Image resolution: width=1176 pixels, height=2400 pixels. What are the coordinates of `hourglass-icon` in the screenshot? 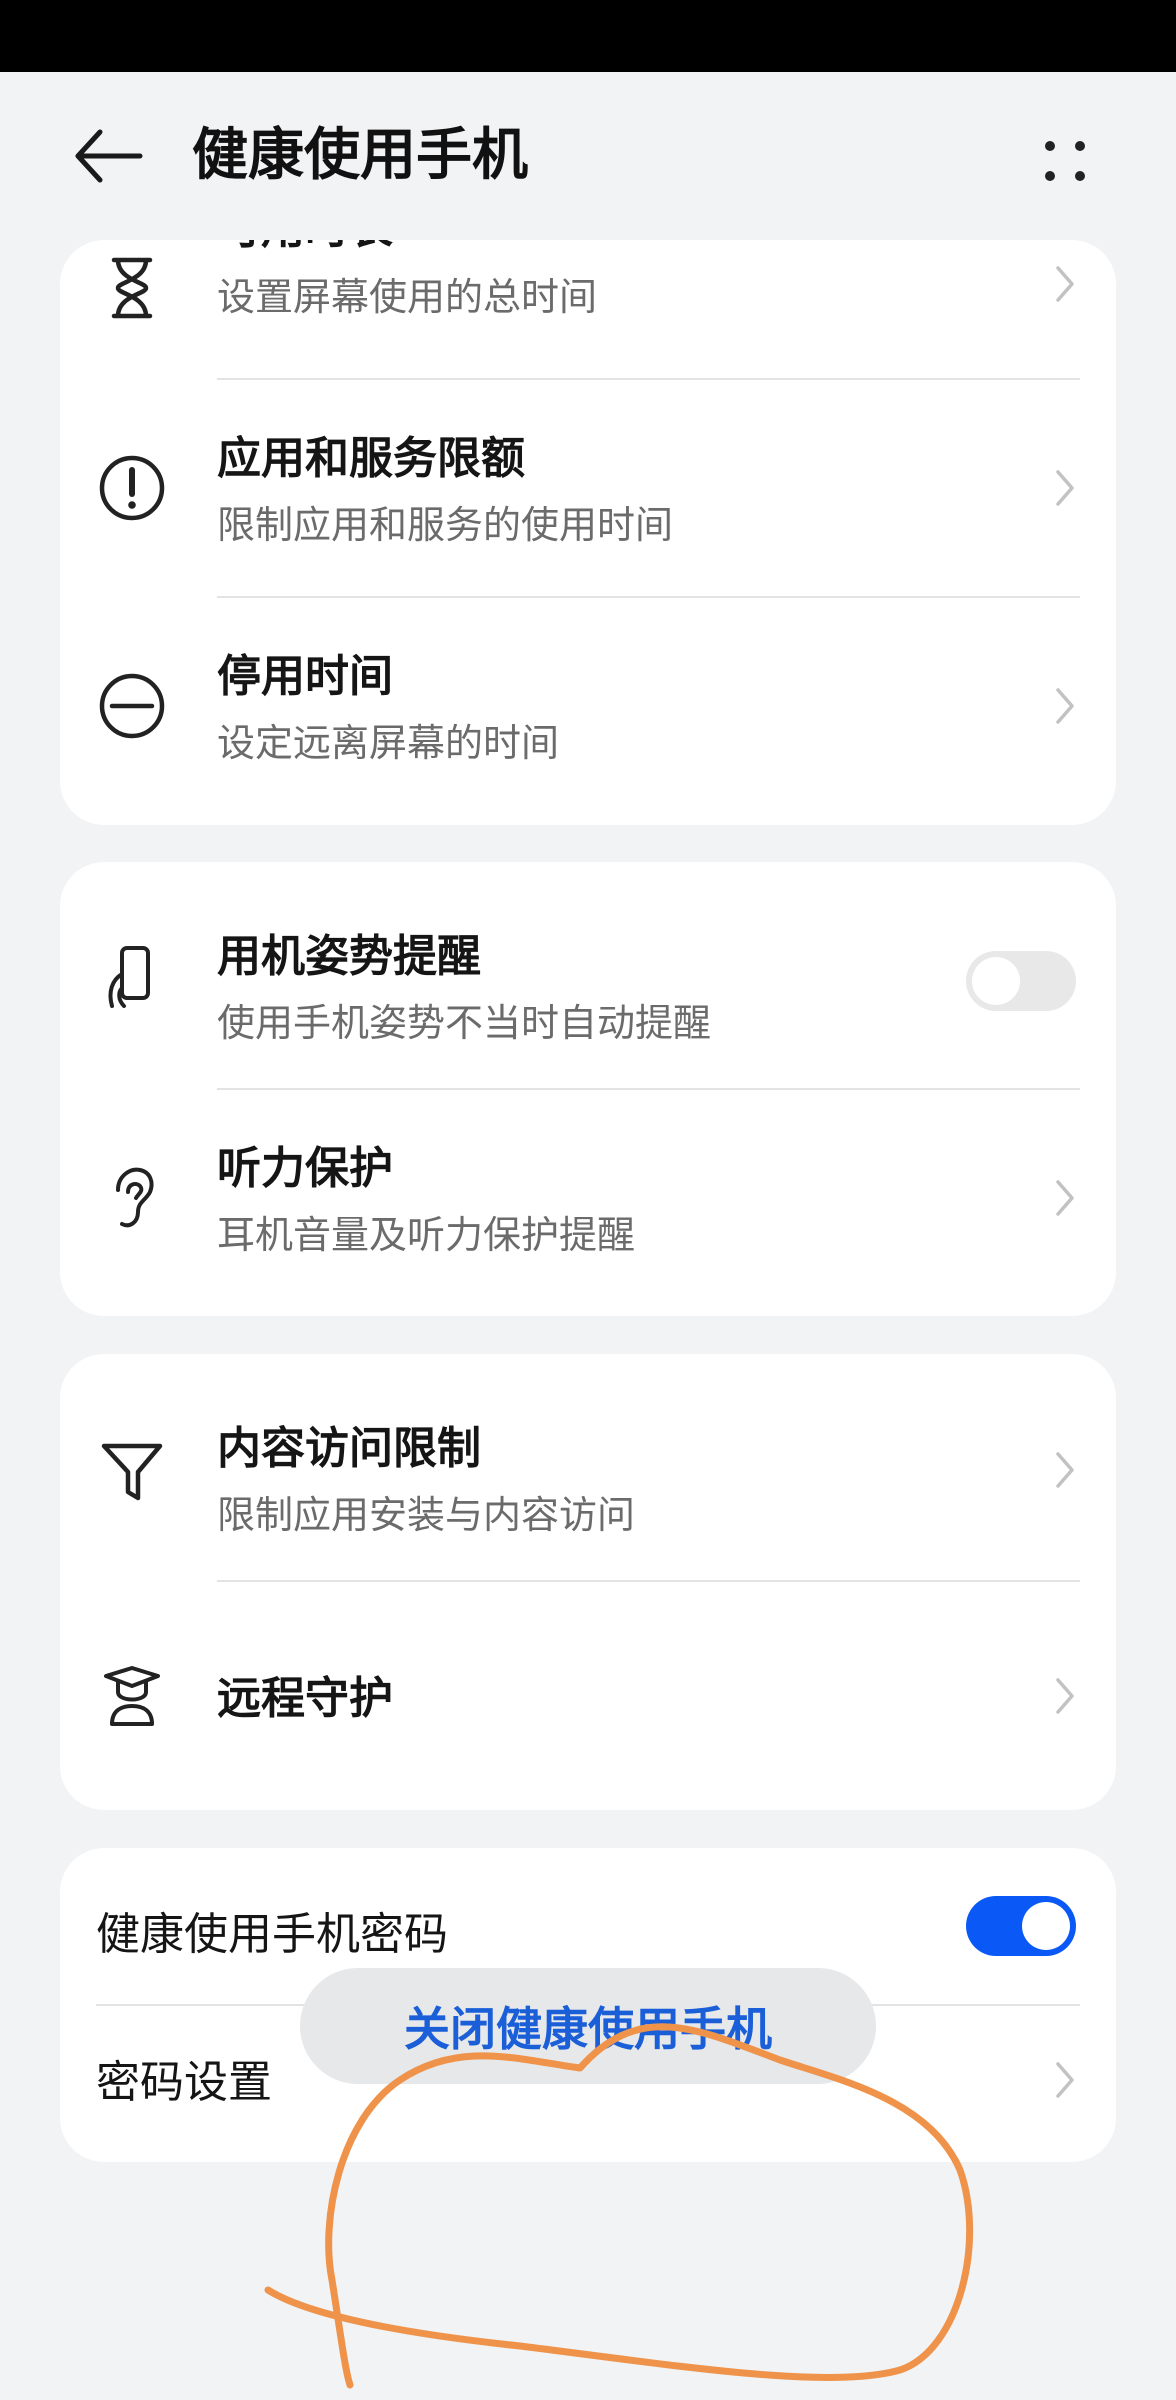 It's located at (132, 288).